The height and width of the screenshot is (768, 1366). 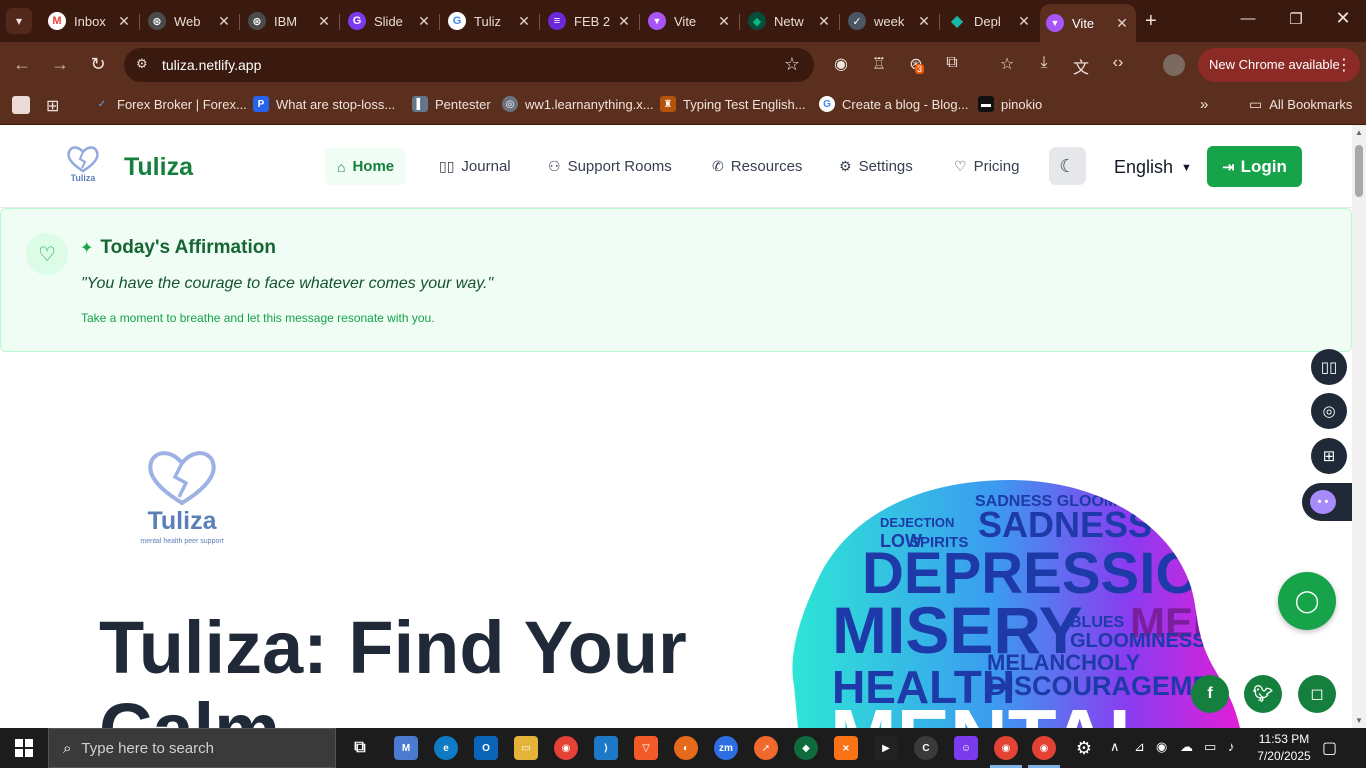 I want to click on terminal-icon: ▶, so click(x=886, y=748).